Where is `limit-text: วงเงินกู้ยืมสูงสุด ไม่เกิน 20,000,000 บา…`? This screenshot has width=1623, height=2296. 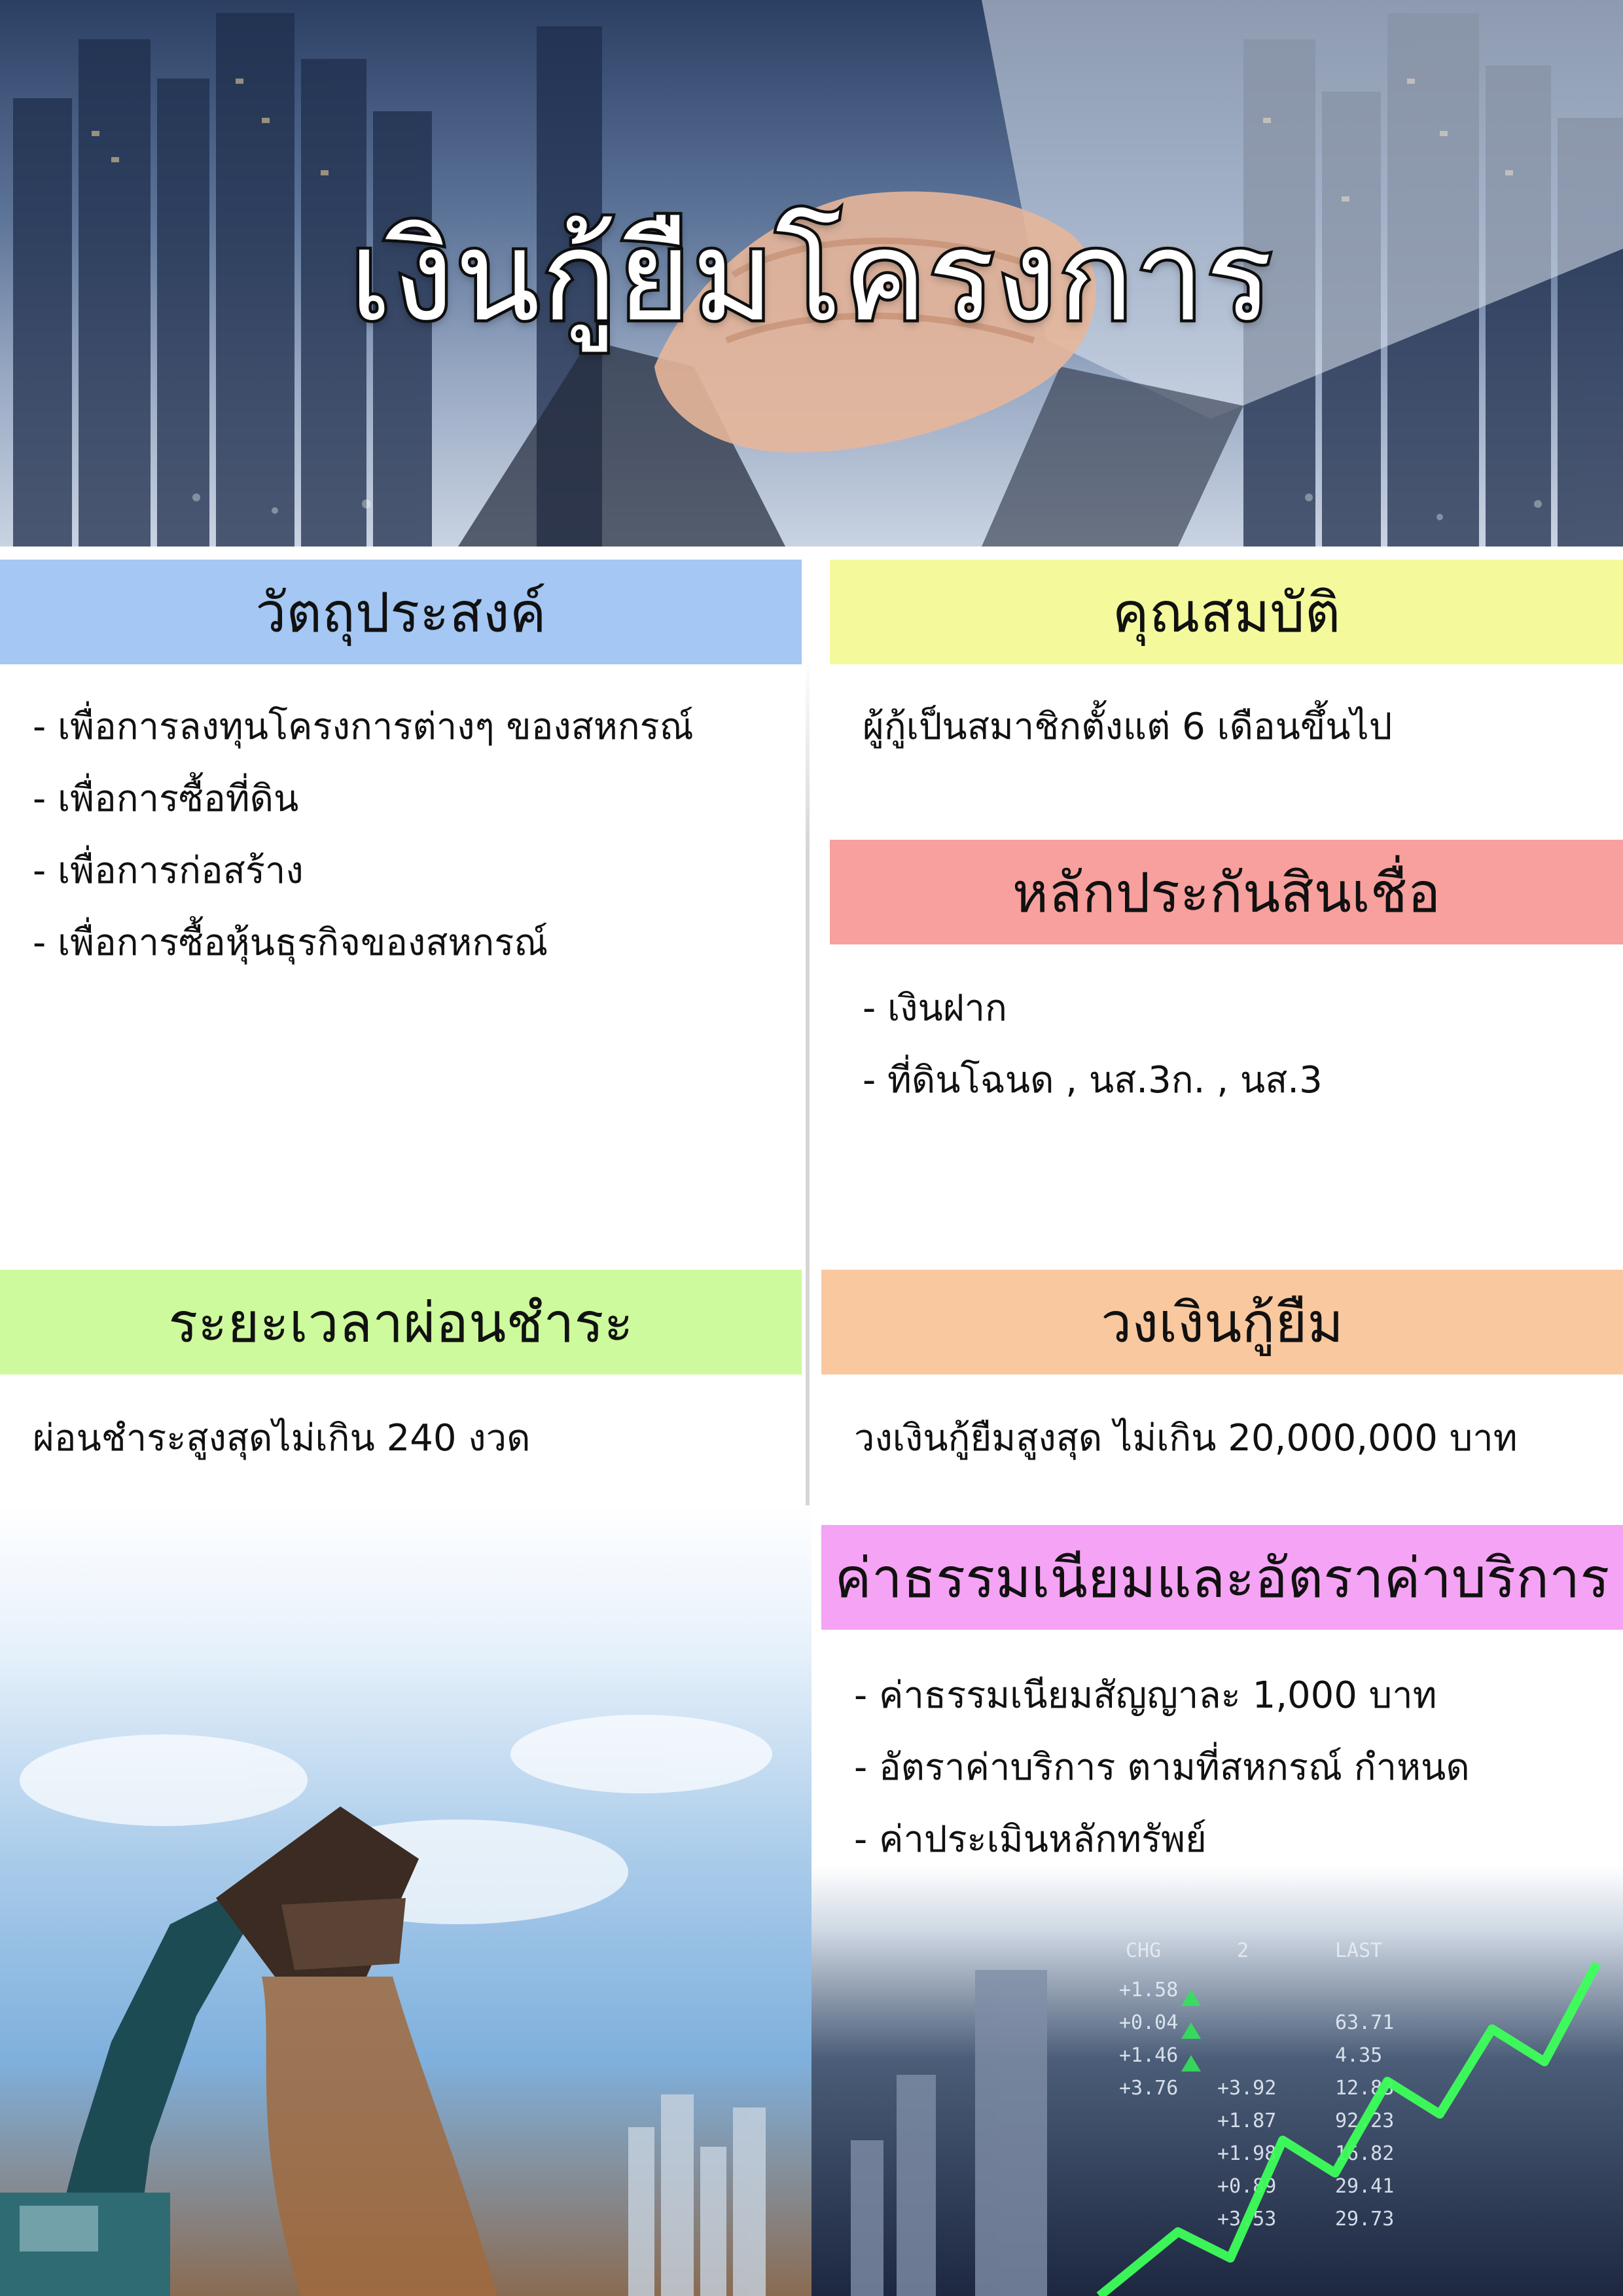 limit-text: วงเงินกู้ยืมสูงสุด ไม่เกิน 20,000,000 บา… is located at coordinates (1186, 1438).